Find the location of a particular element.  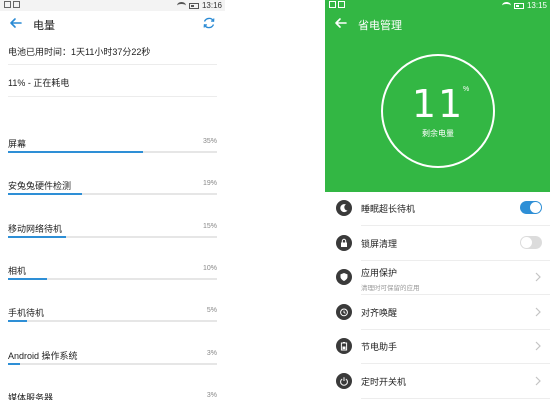

usage-item: 安兔兔硬件检测 19% is located at coordinates (112, 189).